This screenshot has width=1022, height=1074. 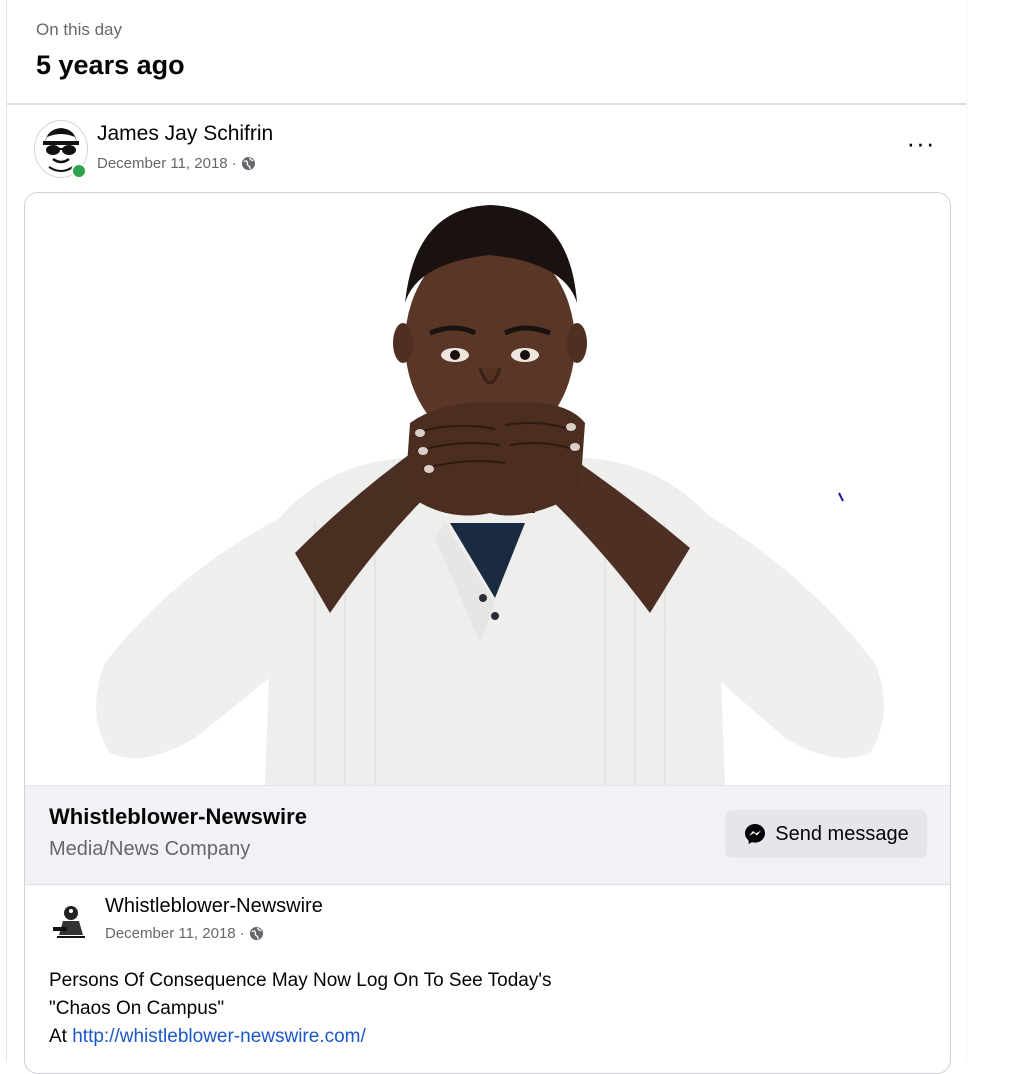 What do you see at coordinates (110, 65) in the screenshot?
I see `memory-title: 5 years ago` at bounding box center [110, 65].